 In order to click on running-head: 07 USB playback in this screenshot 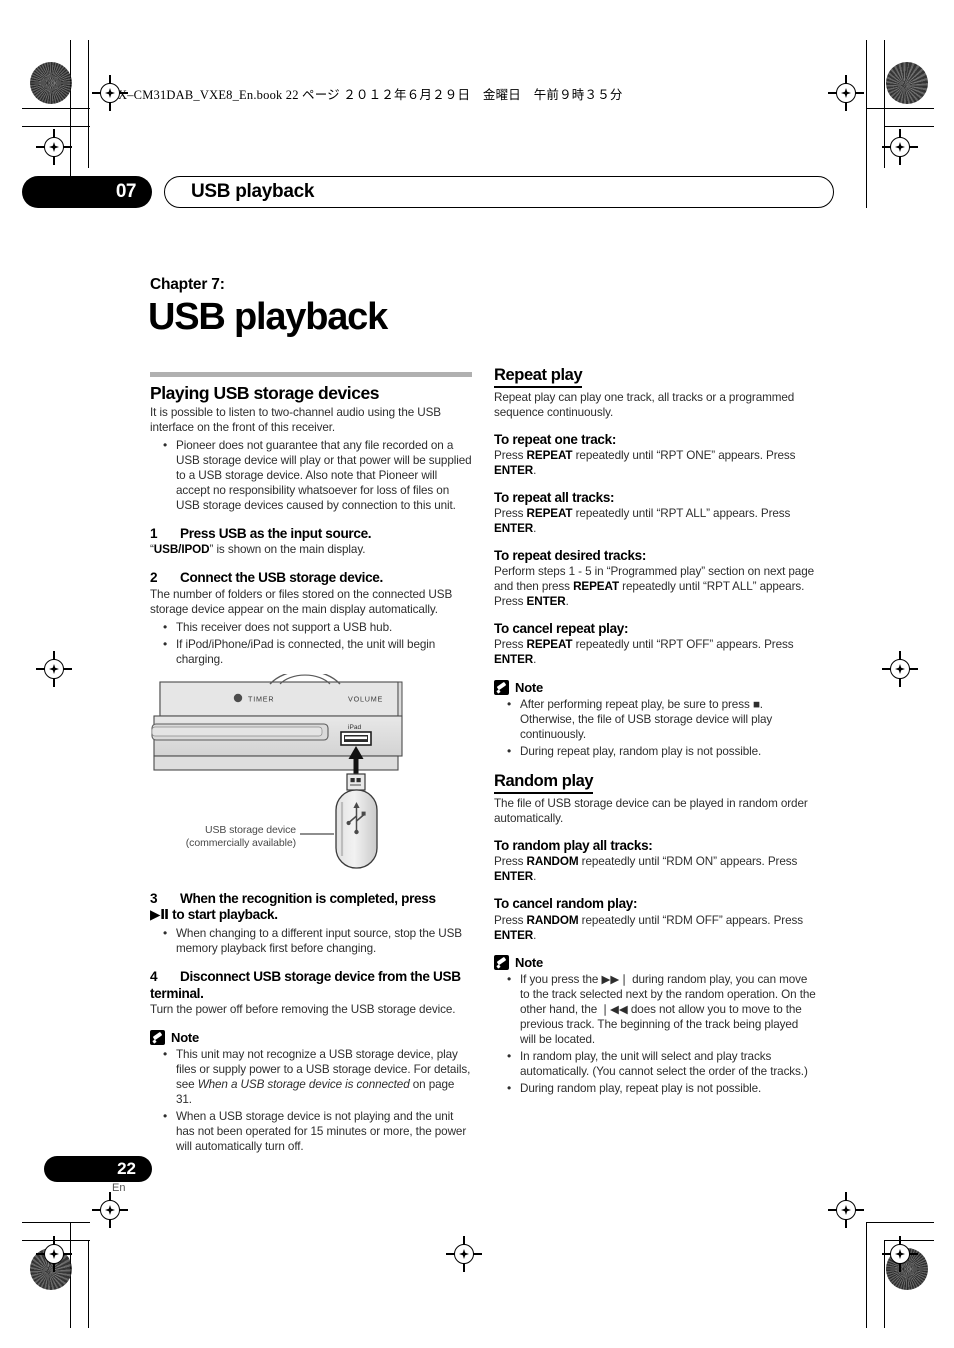, I will do `click(428, 192)`.